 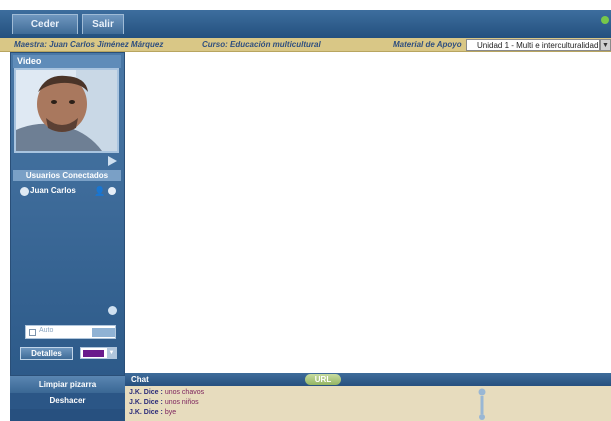 I want to click on auto-checkbox, so click(x=32, y=332).